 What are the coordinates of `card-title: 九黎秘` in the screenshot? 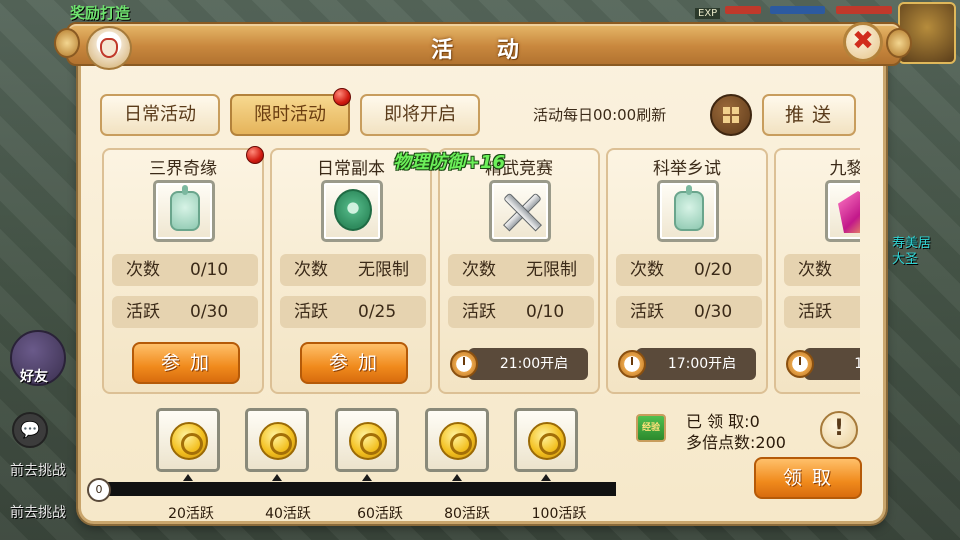 It's located at (845, 169).